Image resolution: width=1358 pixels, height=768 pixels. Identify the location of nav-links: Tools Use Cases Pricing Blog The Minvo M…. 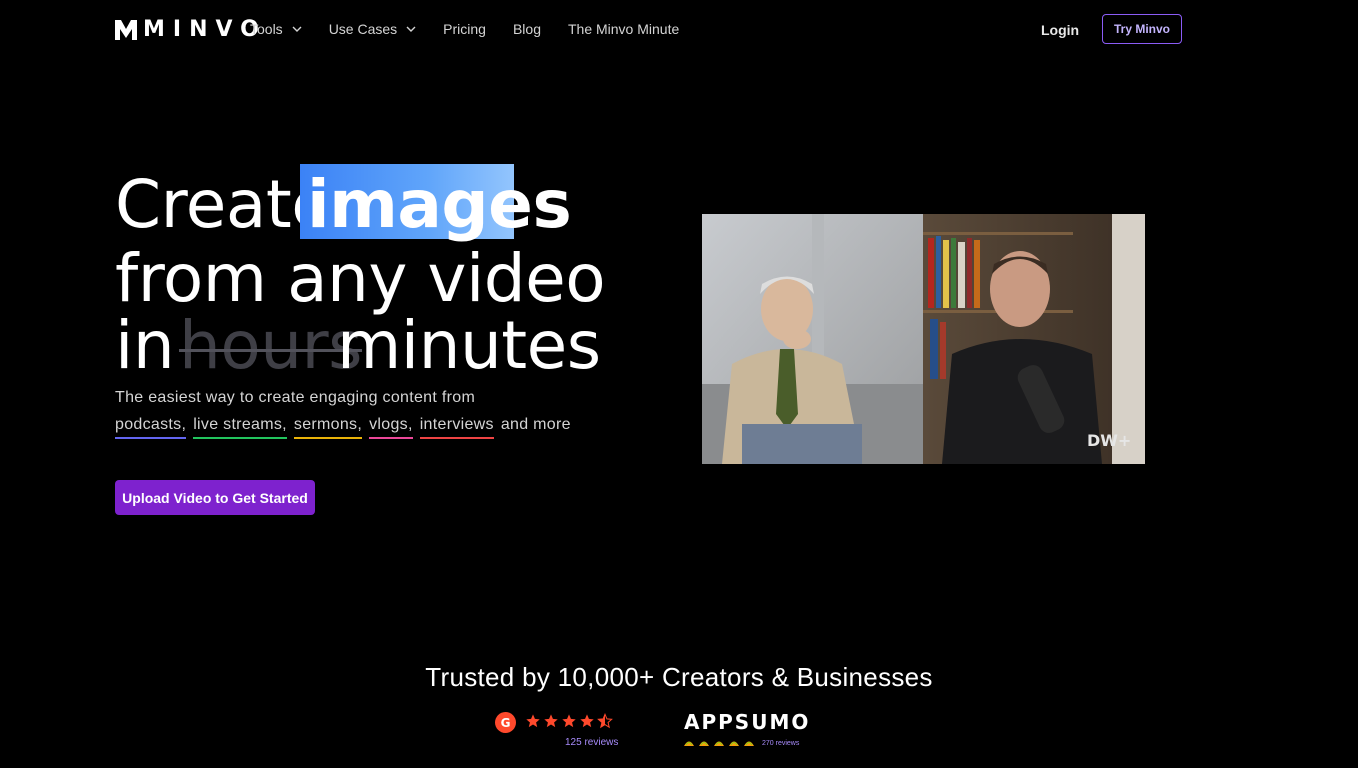
(464, 29).